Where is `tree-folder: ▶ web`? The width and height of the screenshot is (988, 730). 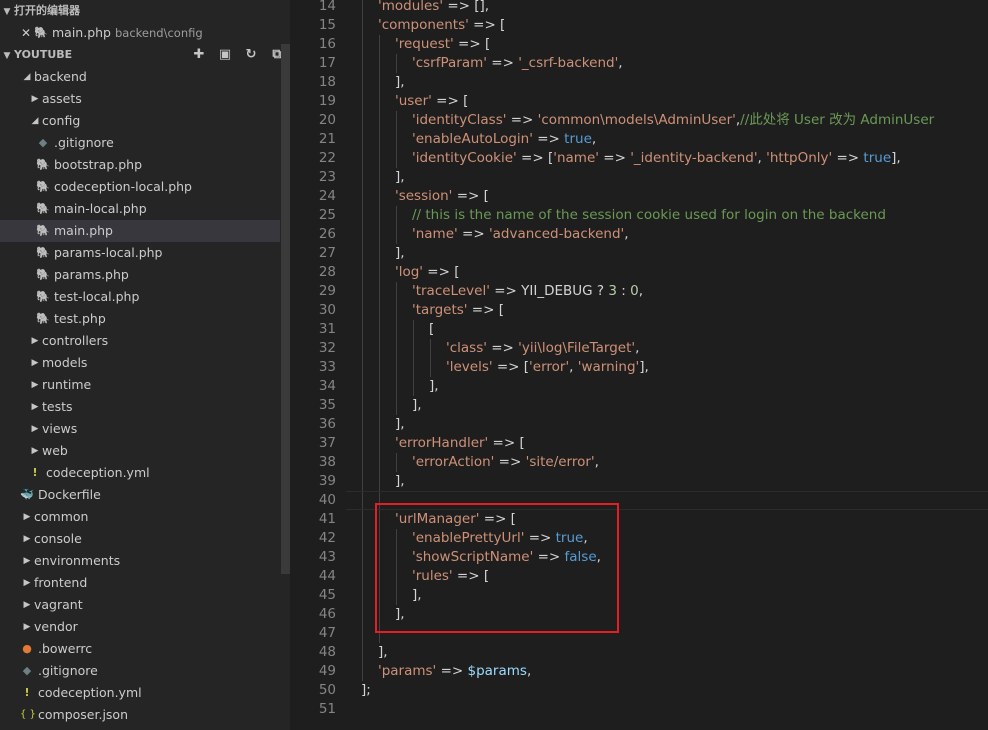 tree-folder: ▶ web is located at coordinates (140, 451).